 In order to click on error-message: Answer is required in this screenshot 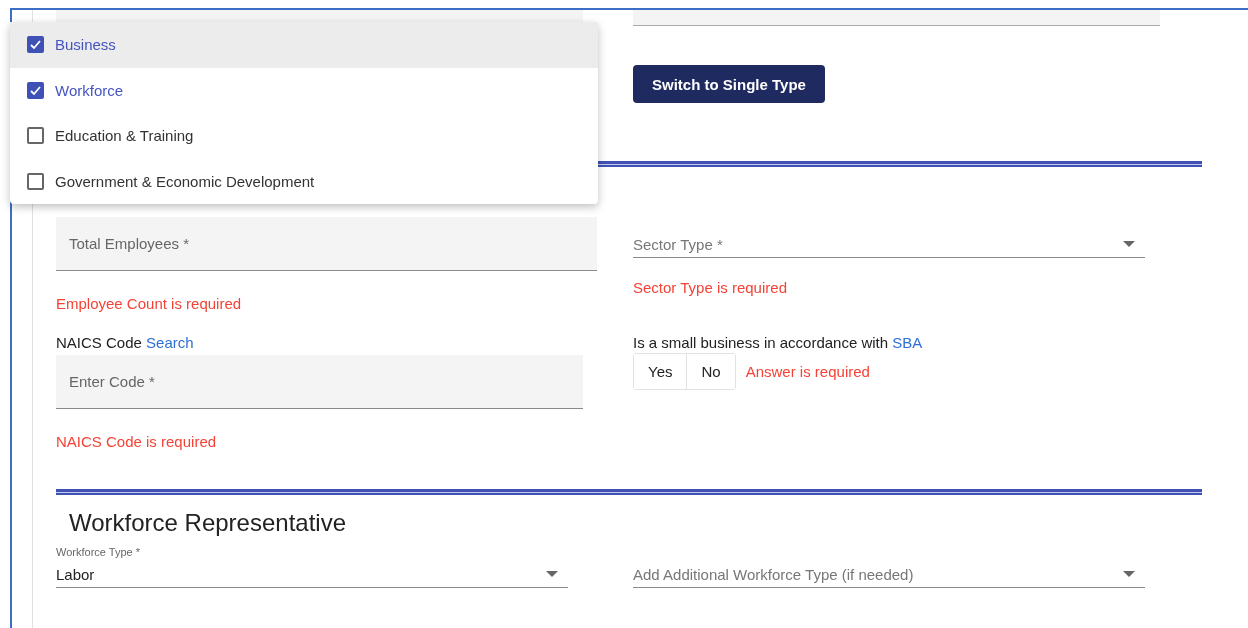, I will do `click(807, 371)`.